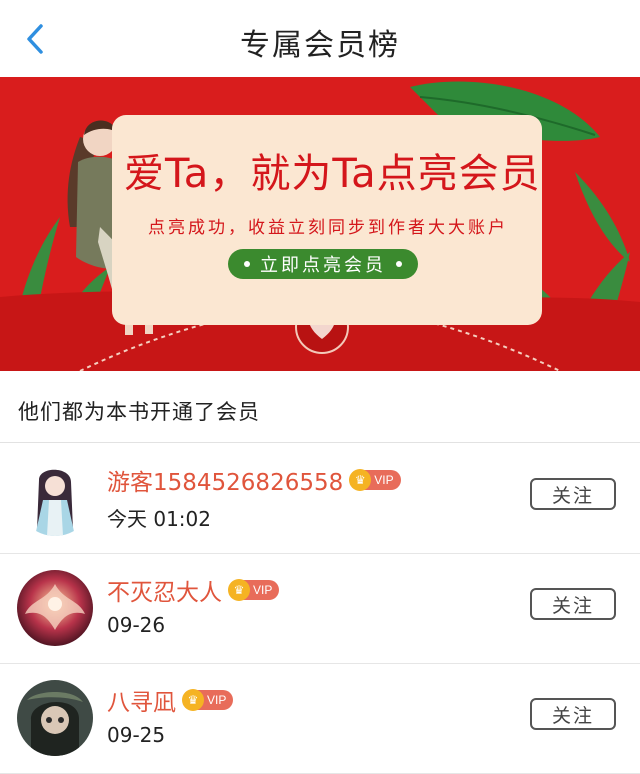  What do you see at coordinates (328, 228) in the screenshot?
I see `banner-subtitle: 点亮成功，收益立刻同步到作者大大账户` at bounding box center [328, 228].